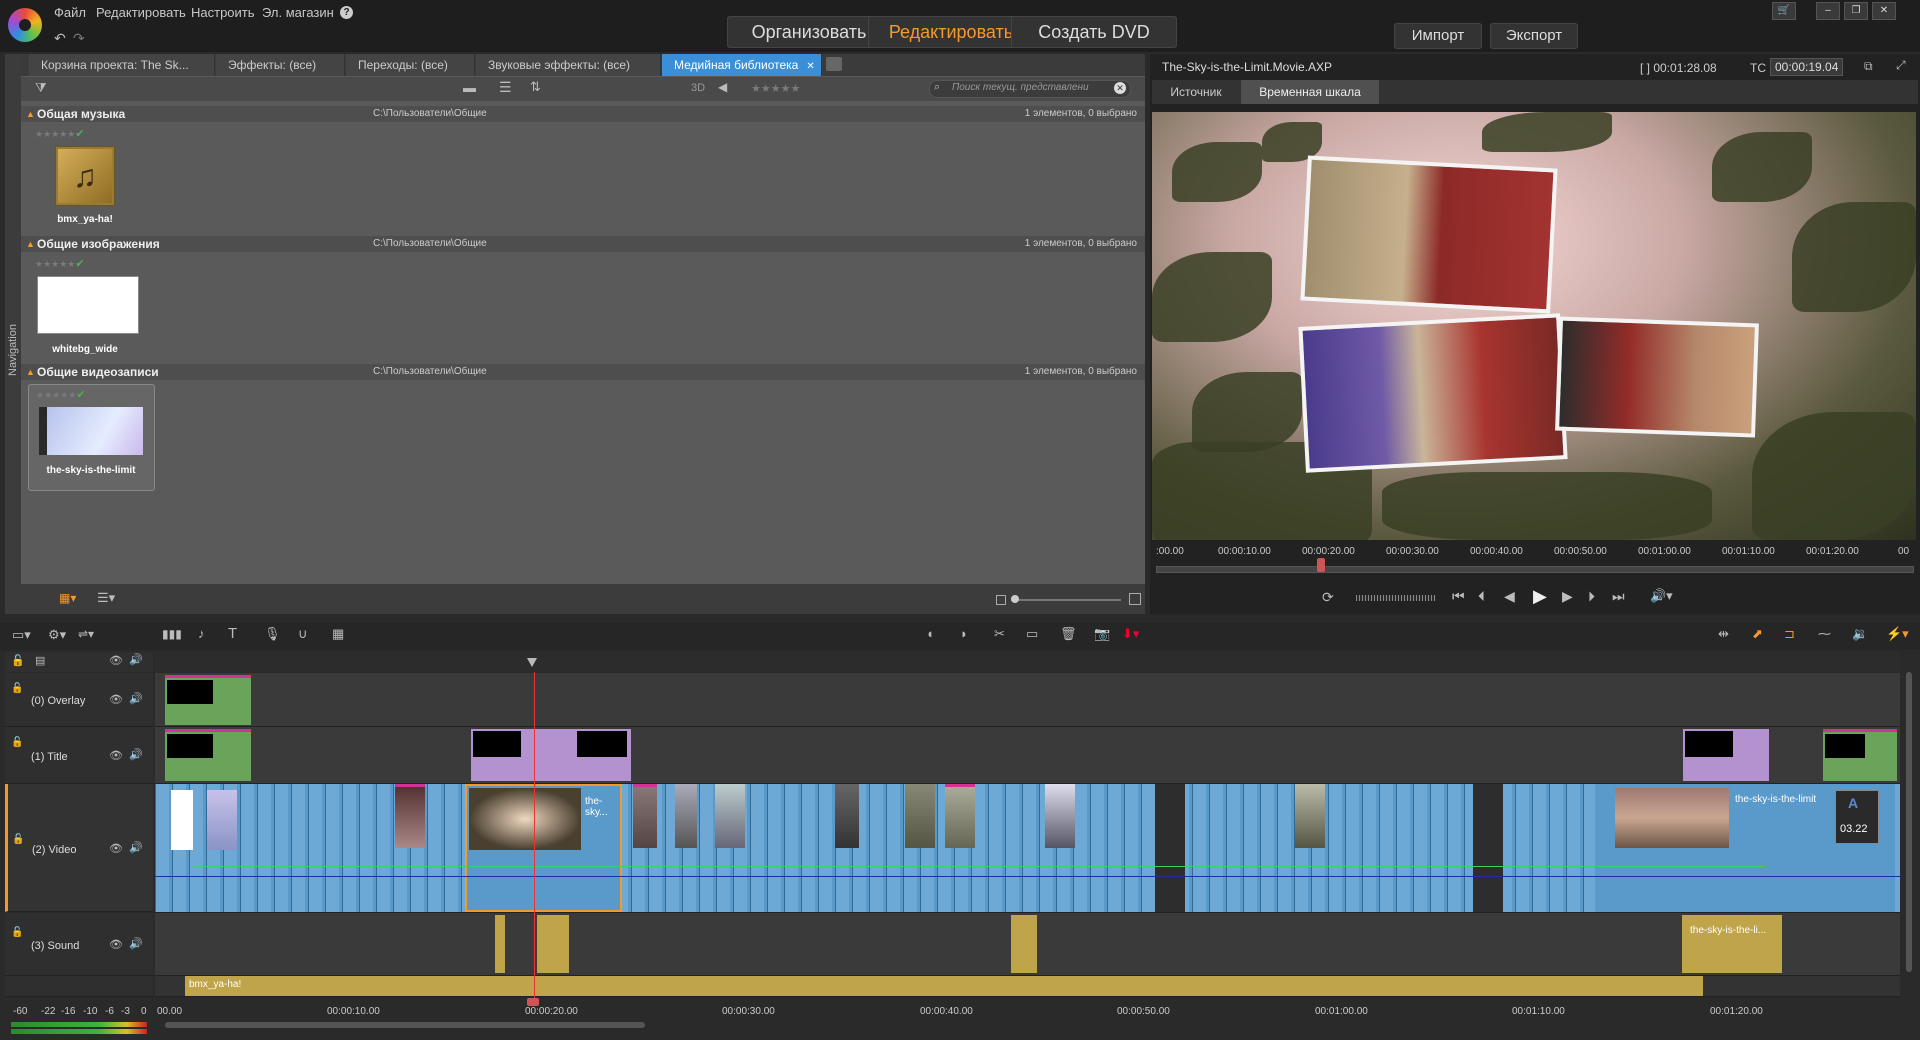 The width and height of the screenshot is (1920, 1040). What do you see at coordinates (1745, 848) in the screenshot?
I see `video-clip-sky: the-sky-is-the-limit A 03.22` at bounding box center [1745, 848].